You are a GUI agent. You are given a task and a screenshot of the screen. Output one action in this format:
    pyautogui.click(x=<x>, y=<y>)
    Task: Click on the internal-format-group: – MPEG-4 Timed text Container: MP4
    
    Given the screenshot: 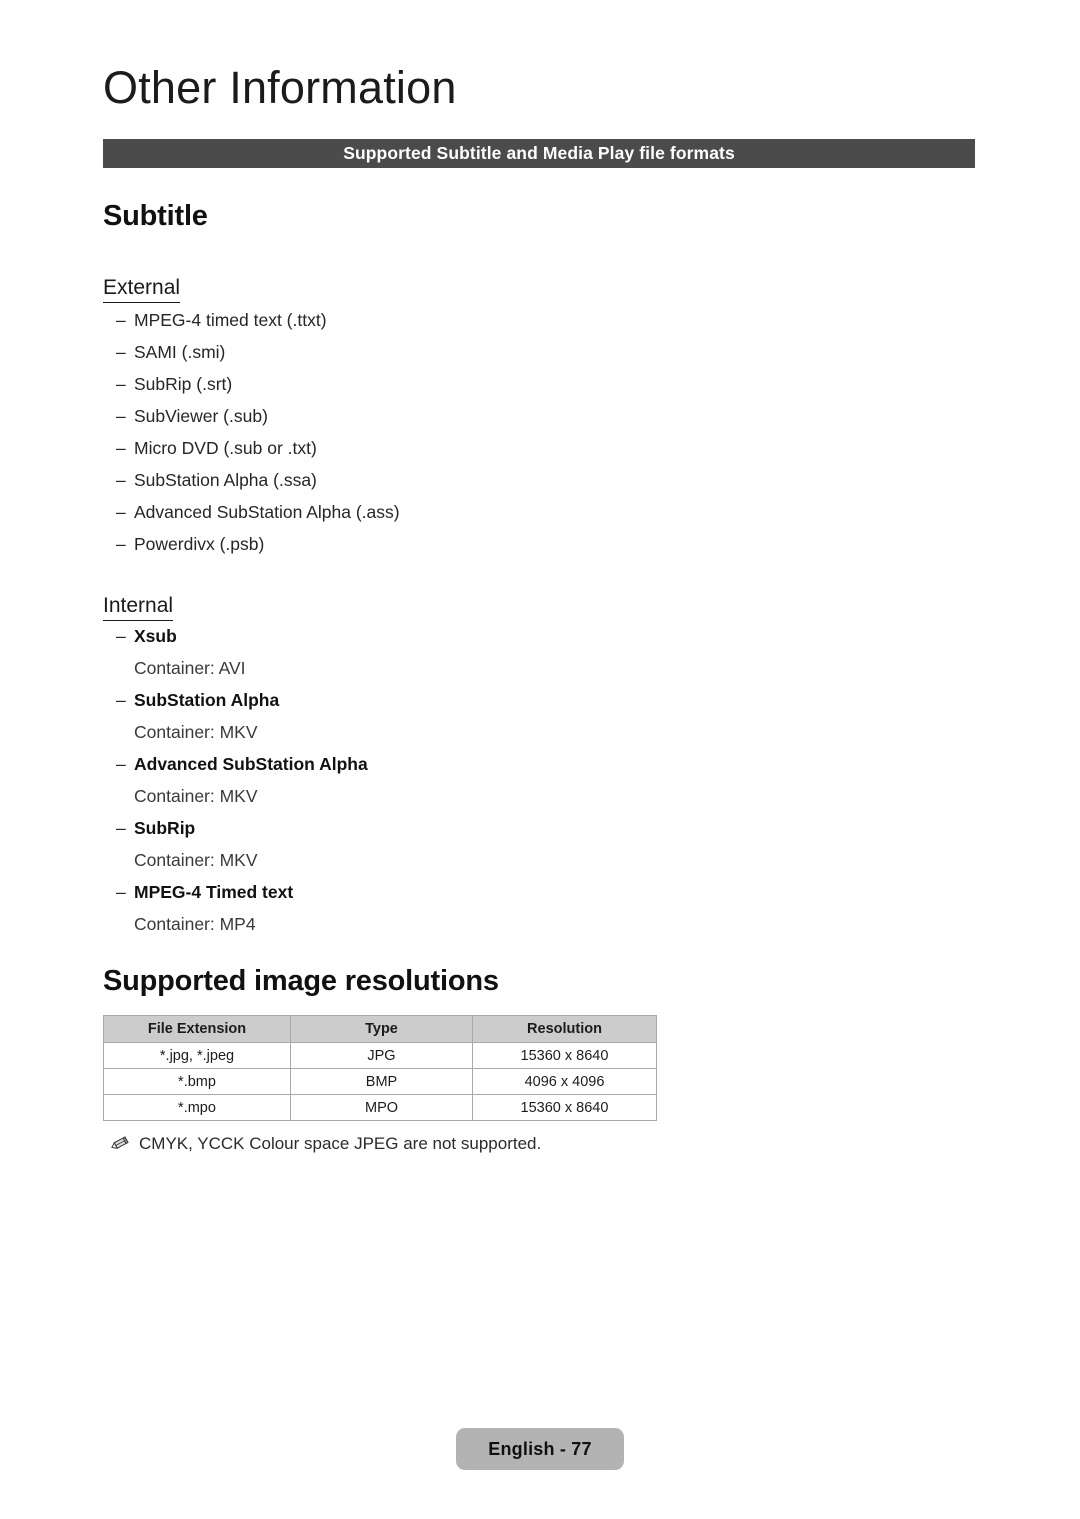 What is the action you would take?
    pyautogui.click(x=242, y=915)
    